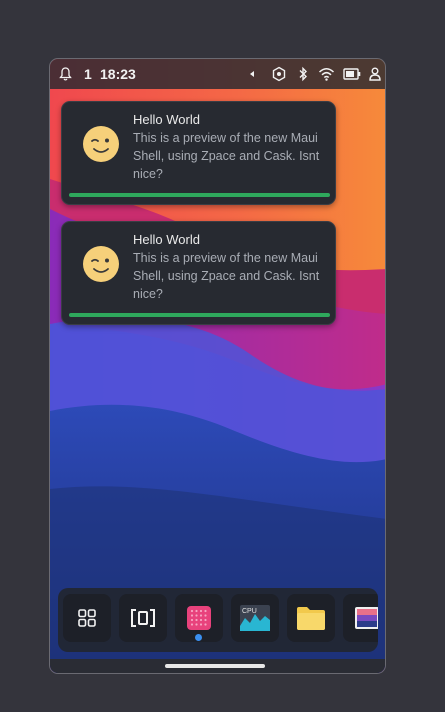  Describe the element at coordinates (249, 611) in the screenshot. I see `cpu-label: CPU` at that location.